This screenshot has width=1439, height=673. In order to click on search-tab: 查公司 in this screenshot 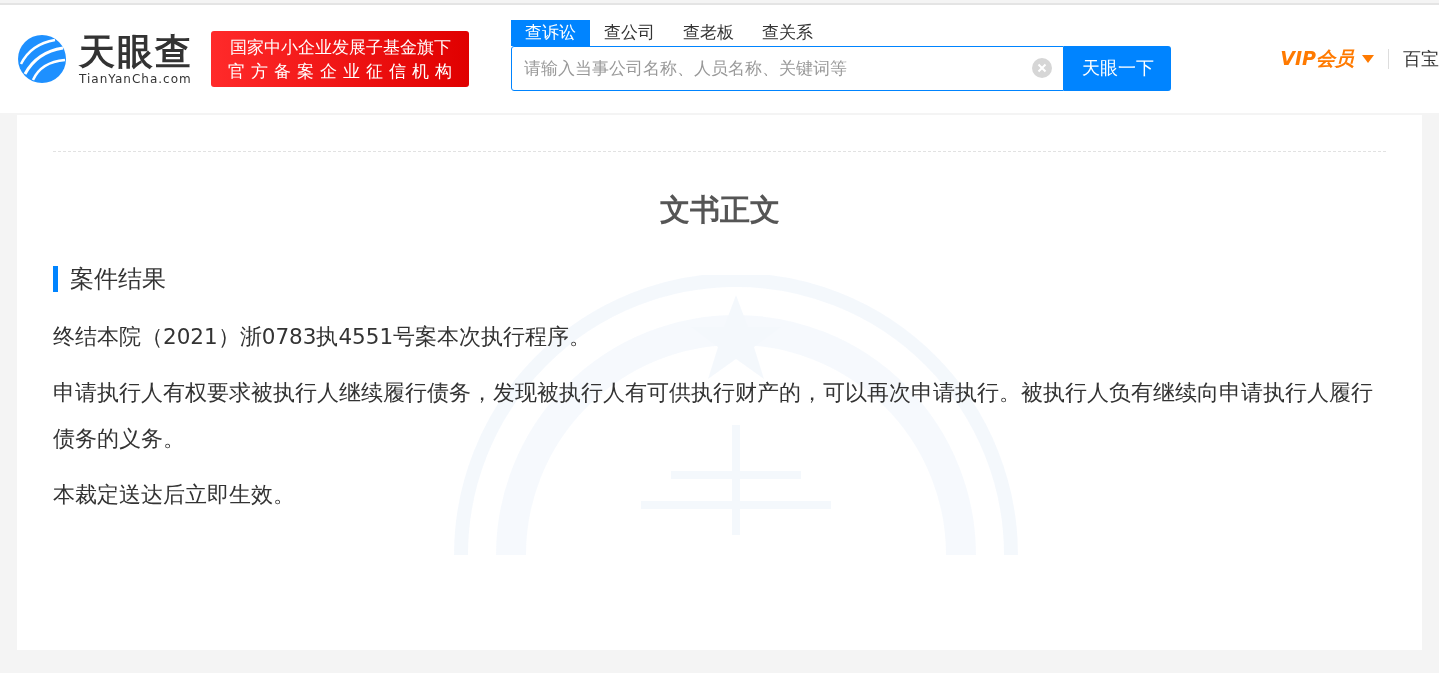, I will do `click(629, 32)`.